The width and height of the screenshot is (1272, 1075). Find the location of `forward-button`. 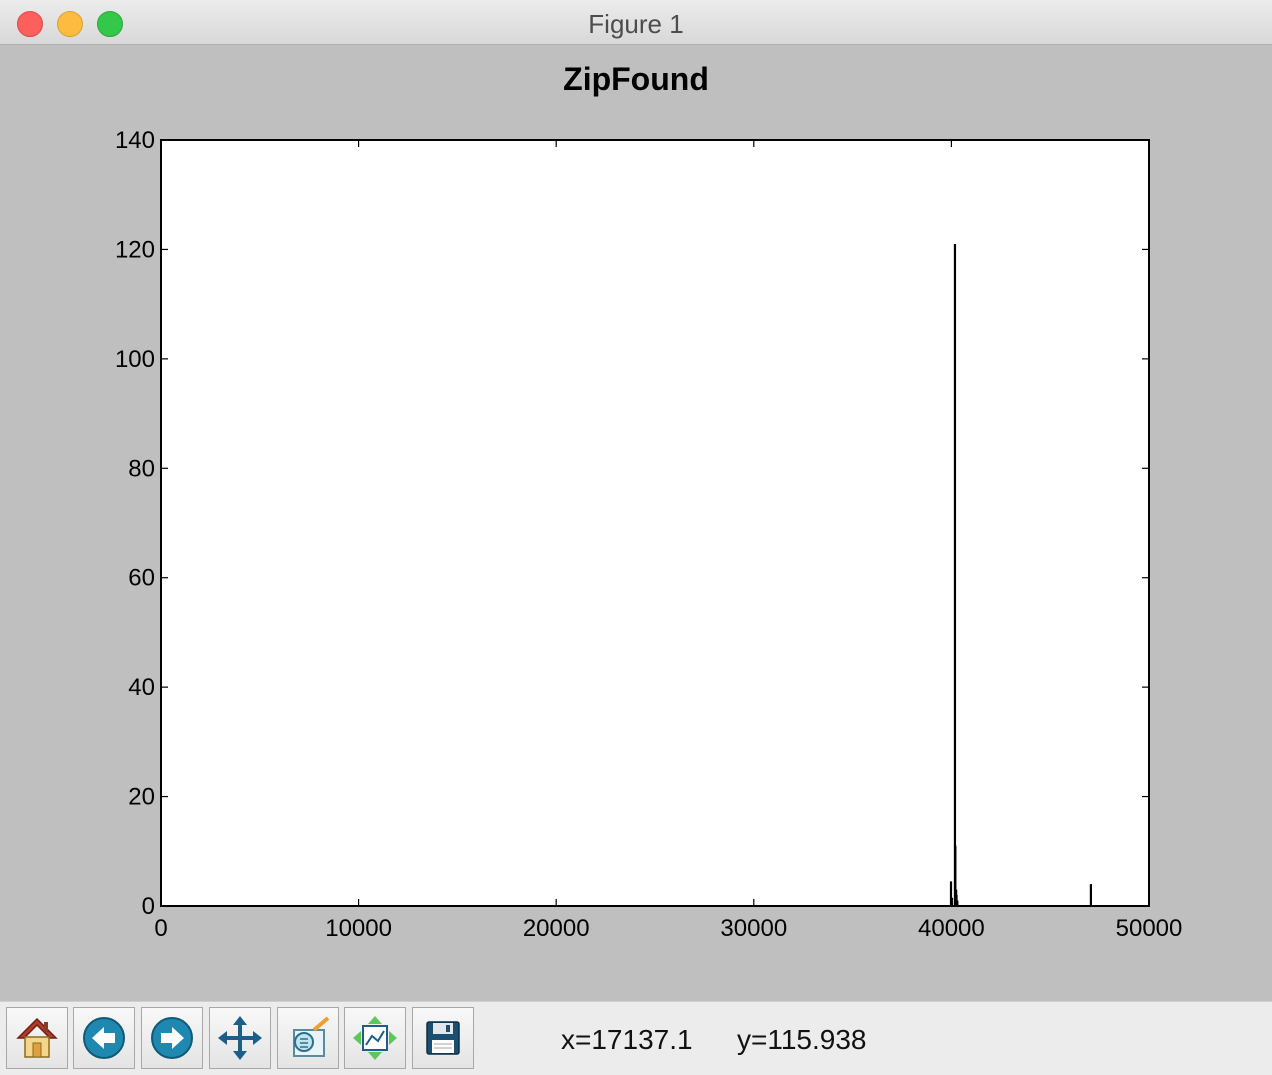

forward-button is located at coordinates (172, 1038).